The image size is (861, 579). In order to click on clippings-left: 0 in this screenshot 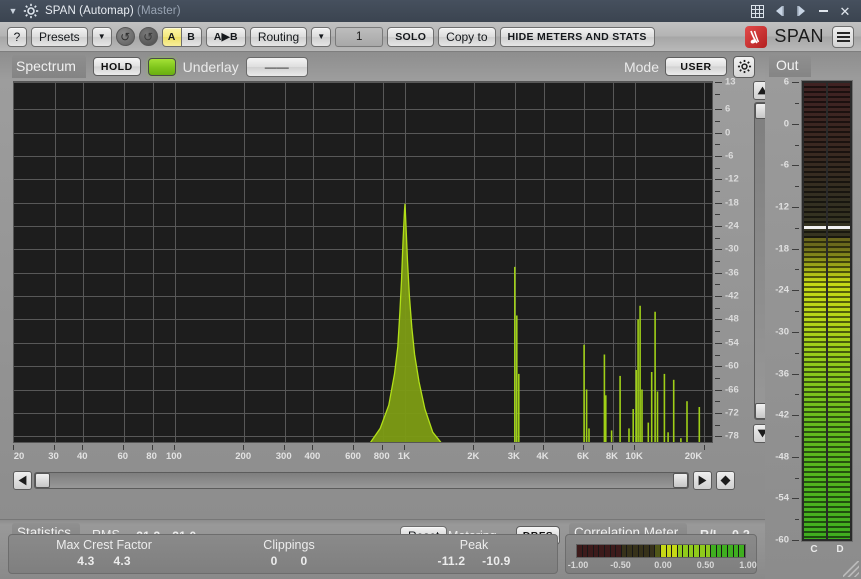, I will do `click(274, 561)`.